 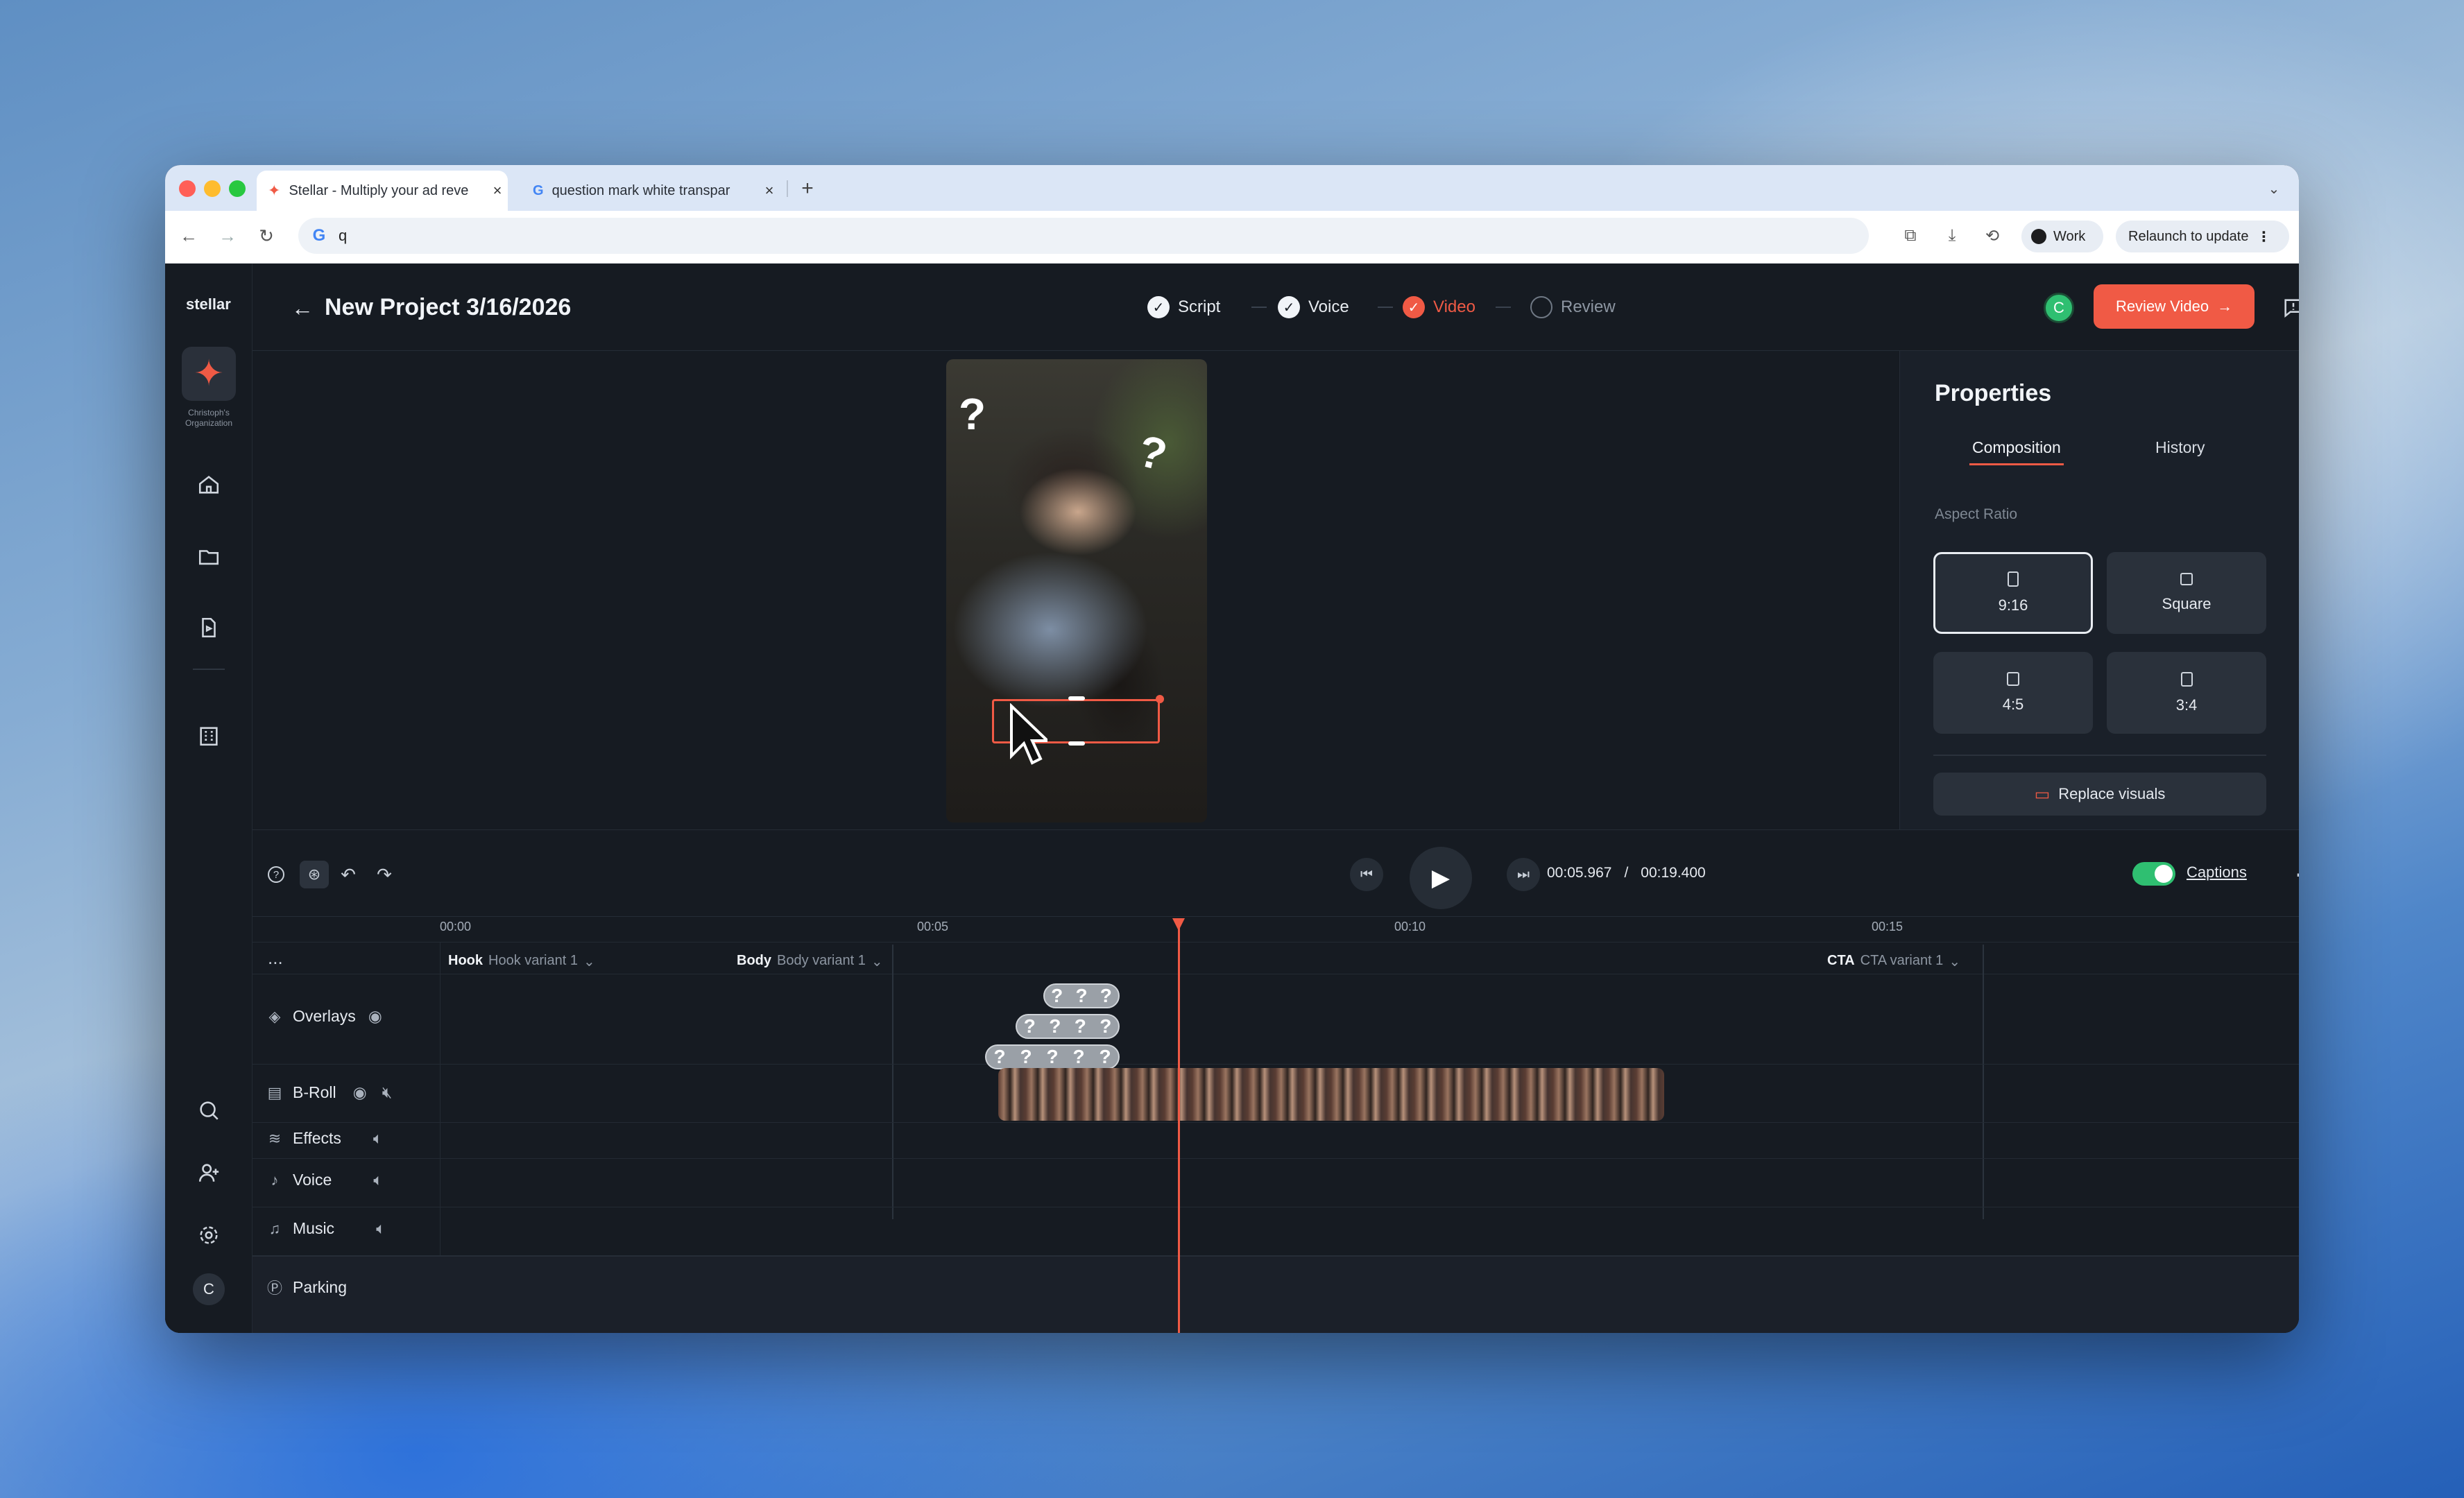 I want to click on history-icon: ⟲, so click(x=1992, y=236).